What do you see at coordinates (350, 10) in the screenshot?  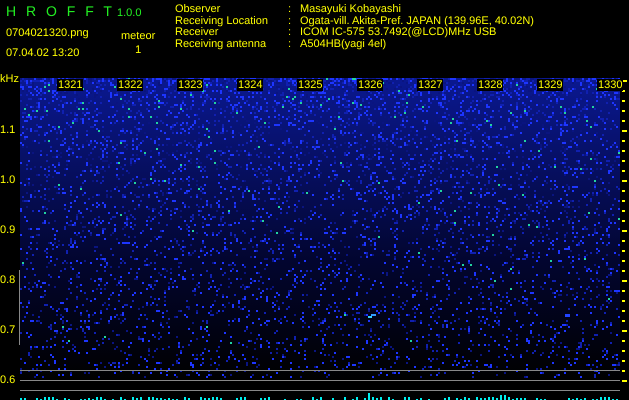 I see `info-value: Masayuki Kobayashi` at bounding box center [350, 10].